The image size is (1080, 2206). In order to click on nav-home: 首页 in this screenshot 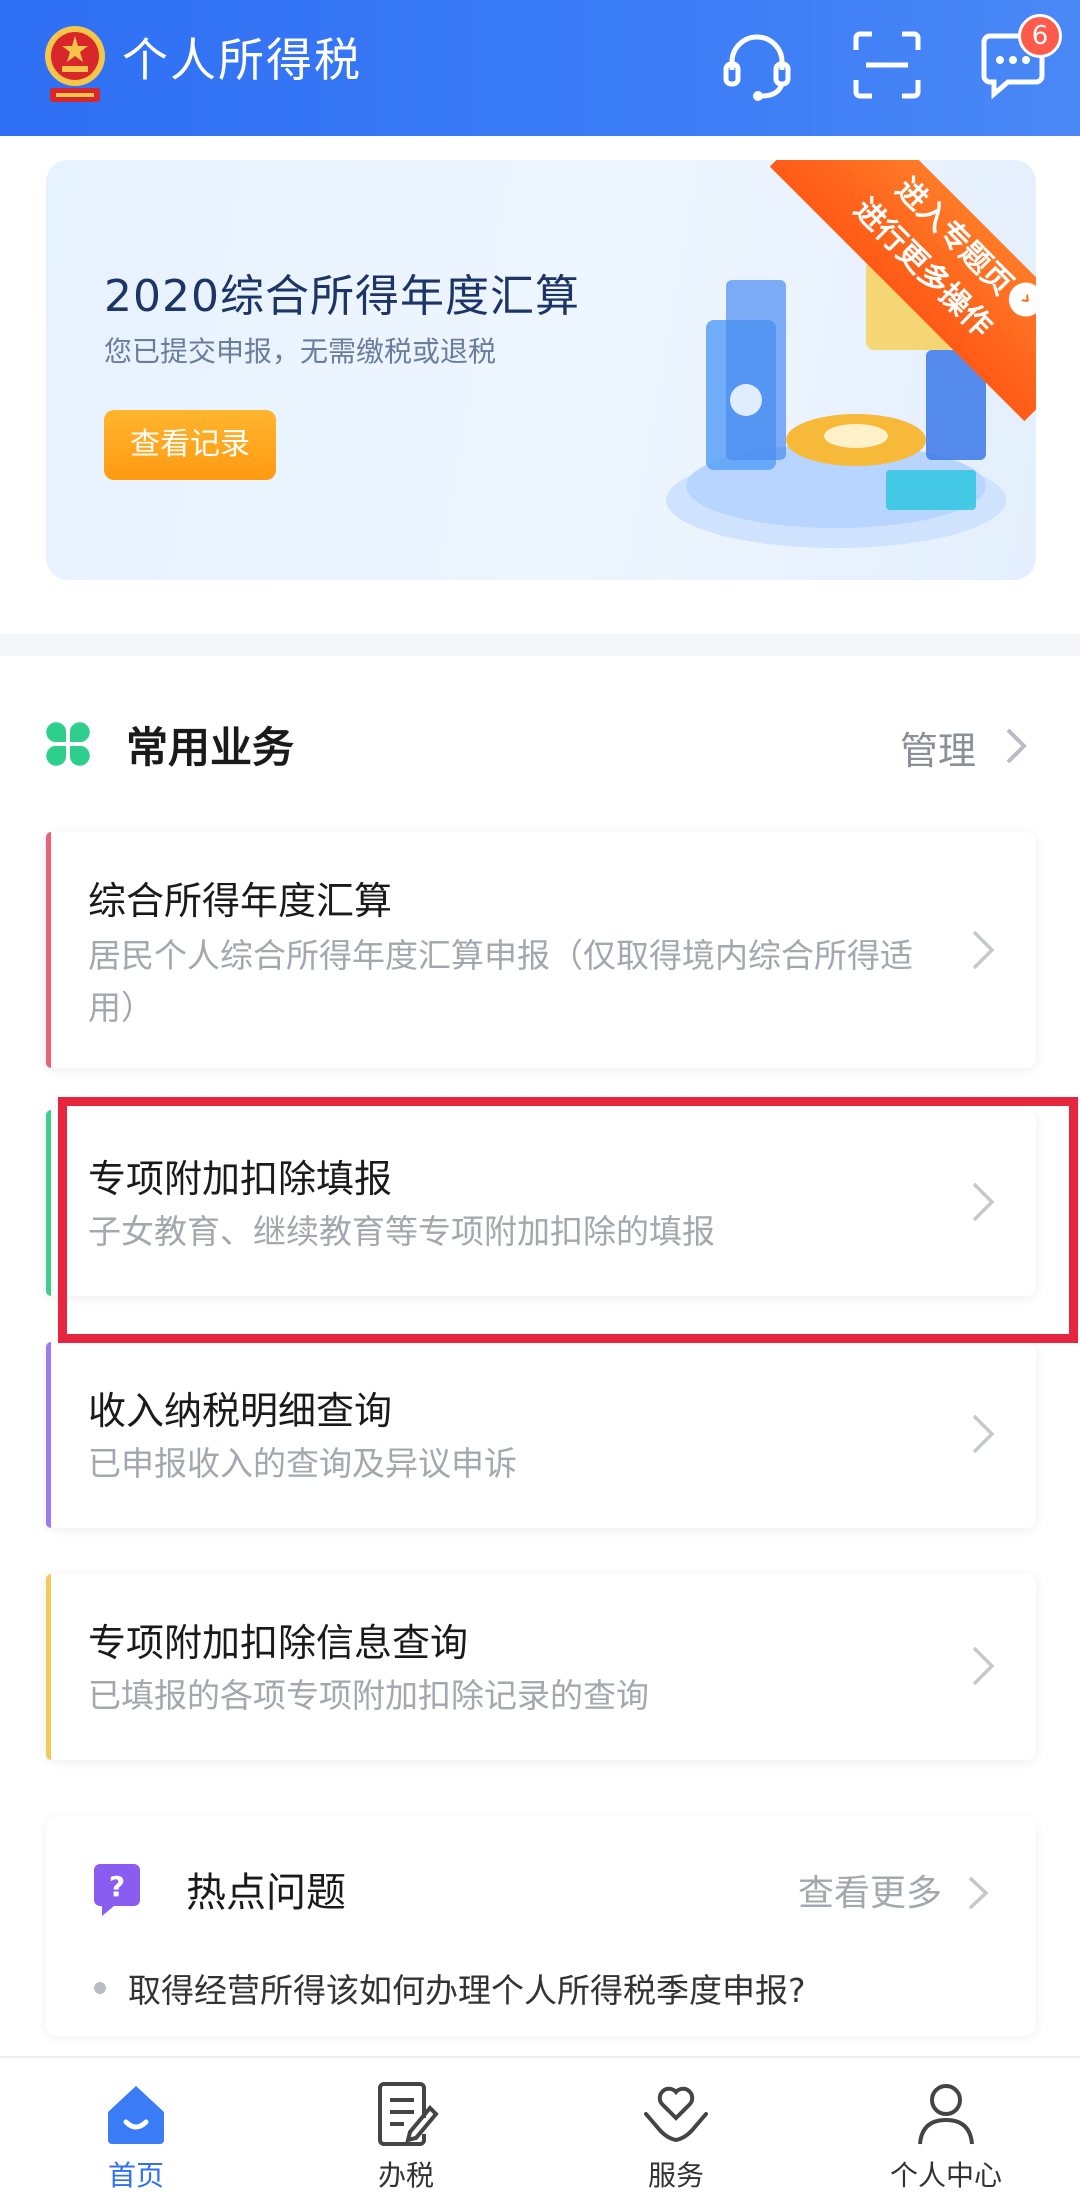, I will do `click(136, 2142)`.